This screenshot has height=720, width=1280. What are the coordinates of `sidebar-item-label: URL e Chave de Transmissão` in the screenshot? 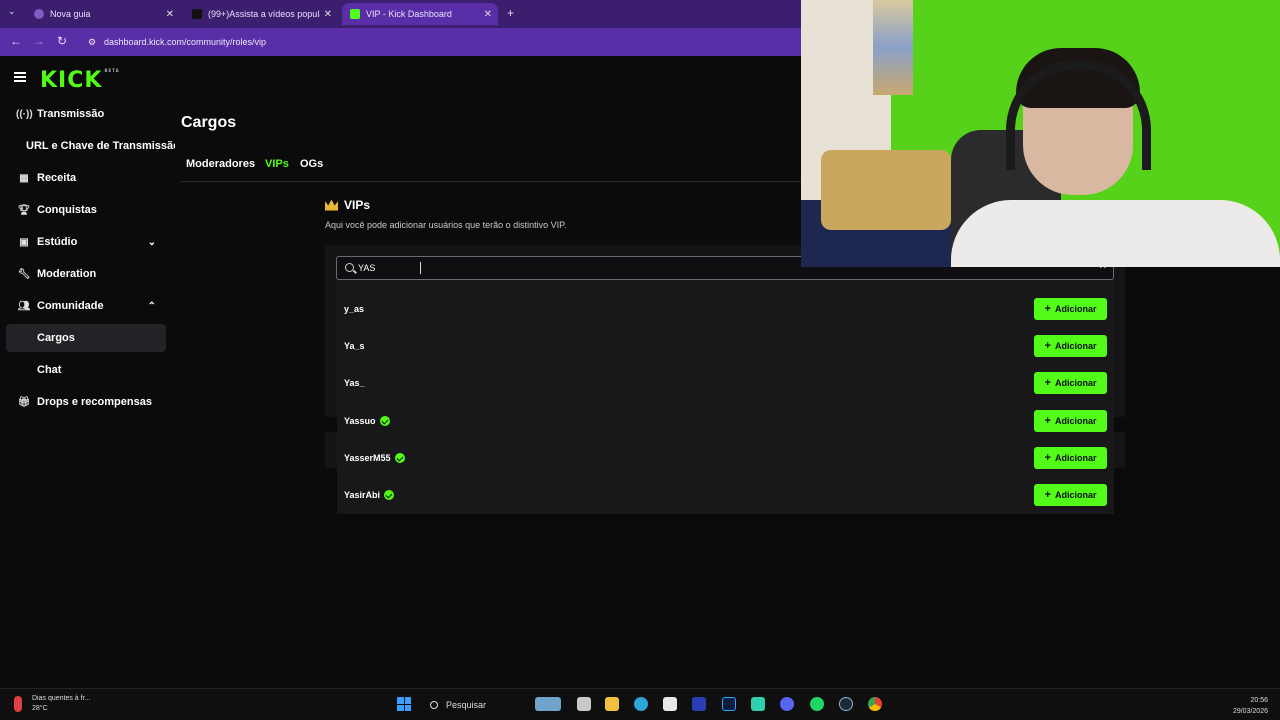 It's located at (100, 146).